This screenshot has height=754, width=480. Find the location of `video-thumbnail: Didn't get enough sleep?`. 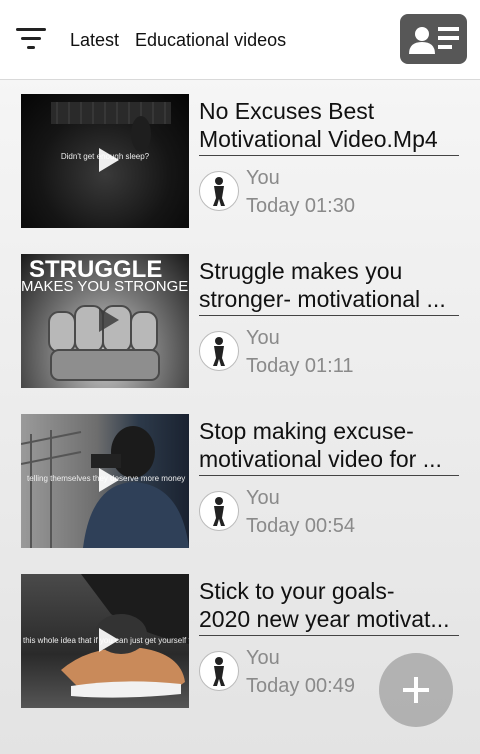

video-thumbnail: Didn't get enough sleep? is located at coordinates (105, 161).